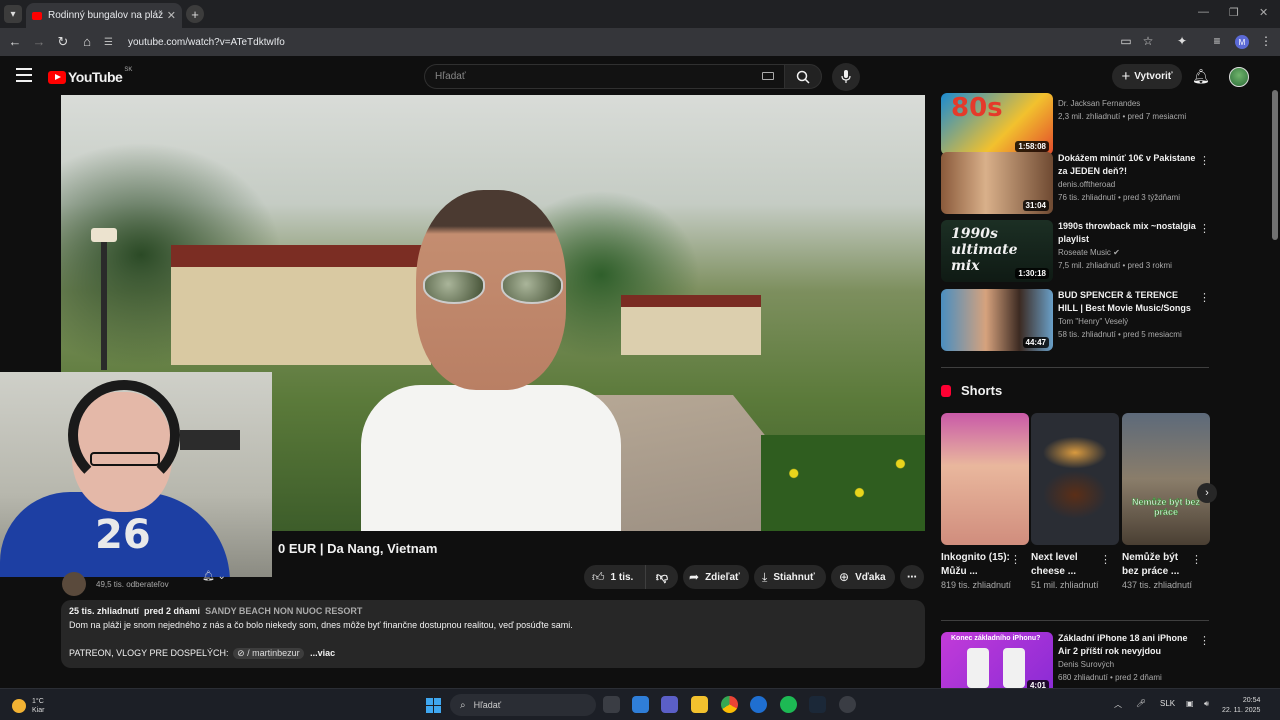 This screenshot has height=720, width=1280. What do you see at coordinates (1241, 706) in the screenshot?
I see `system-clock: 20:54 22. 11. 2025` at bounding box center [1241, 706].